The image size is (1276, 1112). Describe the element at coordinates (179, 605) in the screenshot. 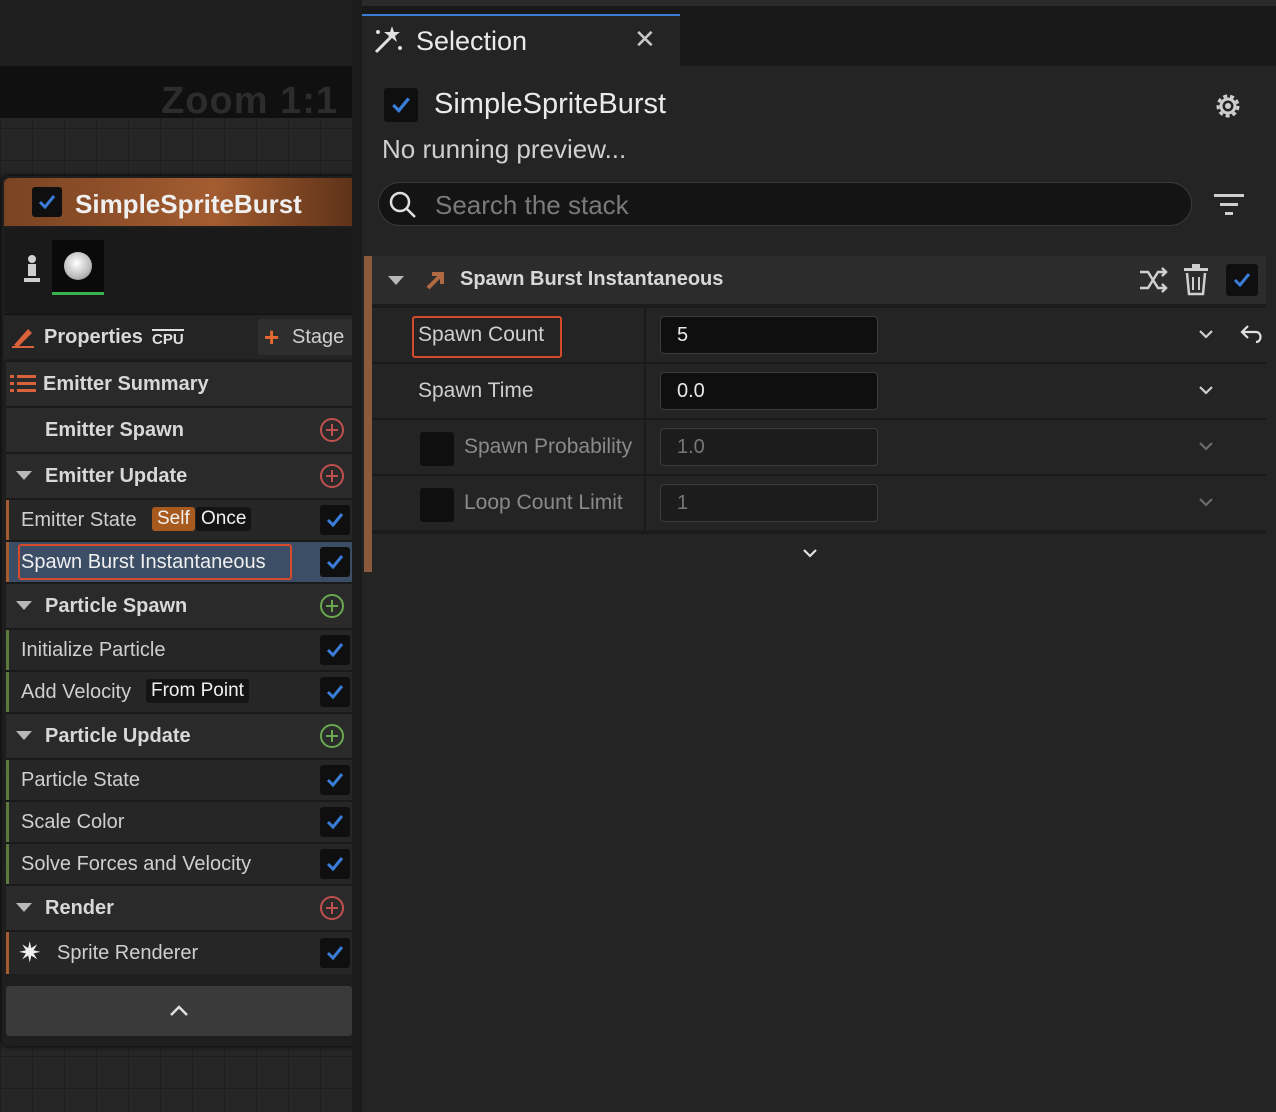

I see `section-particle-spawn: Particle Spawn` at that location.